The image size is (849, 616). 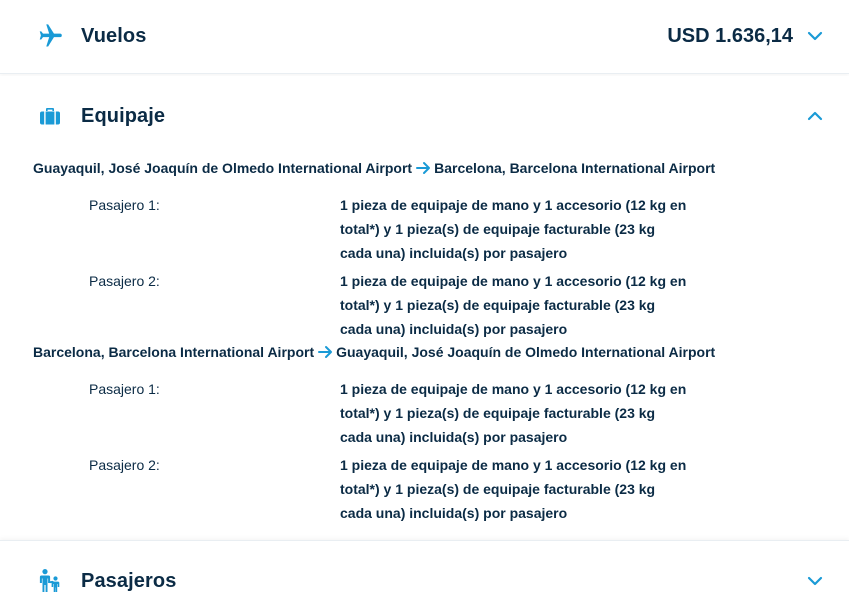 I want to click on flights-section: Vuelos USD 1.636,14, so click(x=424, y=37).